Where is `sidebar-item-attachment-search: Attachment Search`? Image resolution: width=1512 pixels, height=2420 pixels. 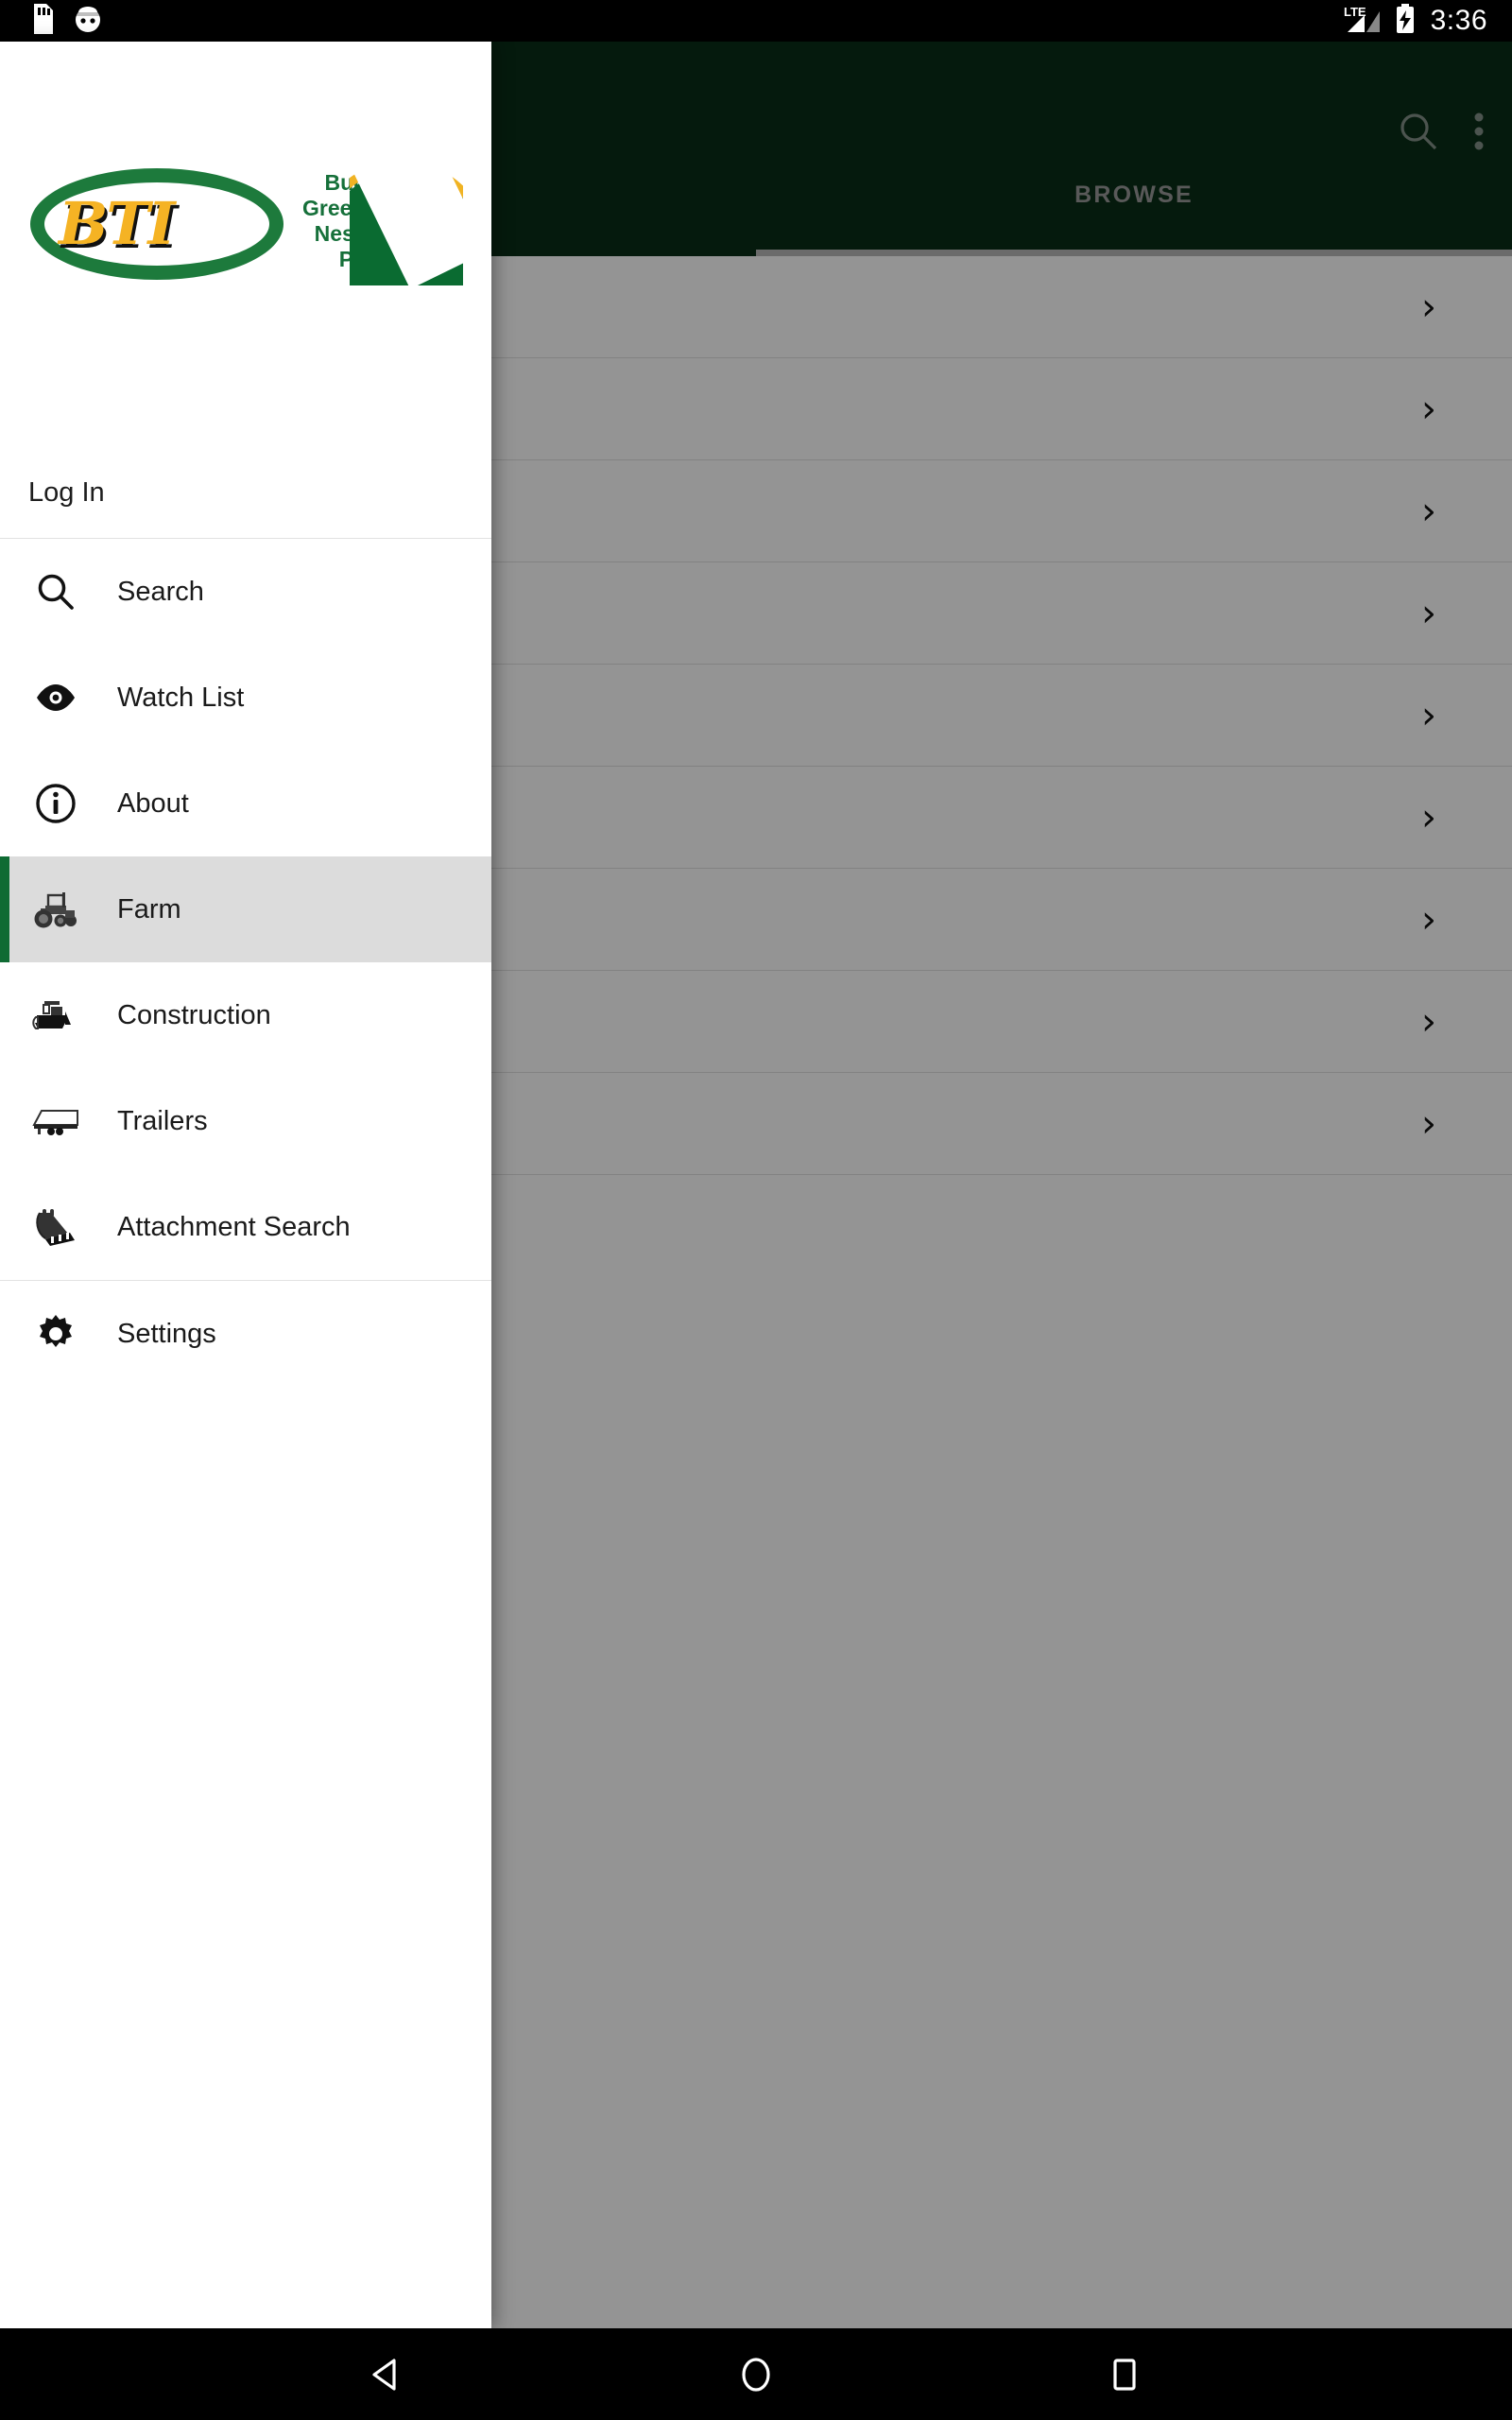 sidebar-item-attachment-search: Attachment Search is located at coordinates (245, 1227).